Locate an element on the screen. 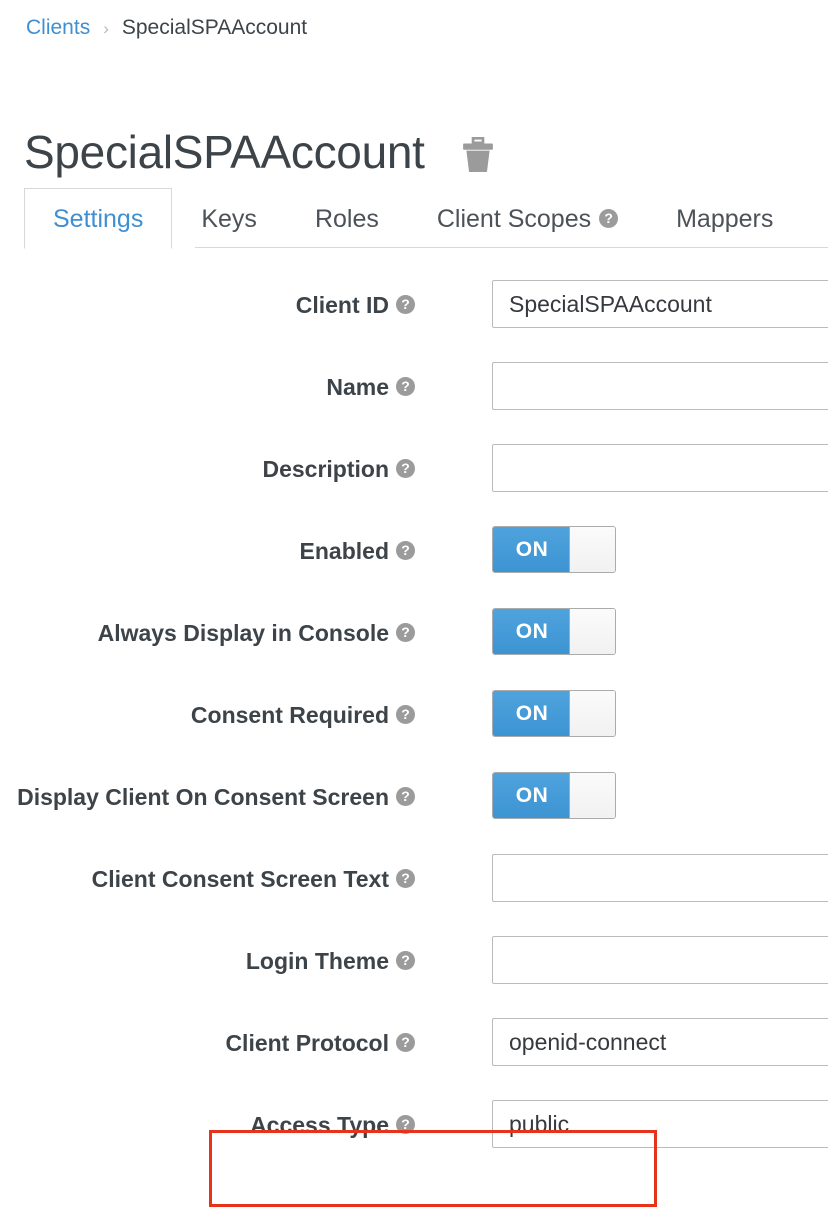 The width and height of the screenshot is (828, 1226). form-row-enabled: Enabled? ON is located at coordinates (414, 559).